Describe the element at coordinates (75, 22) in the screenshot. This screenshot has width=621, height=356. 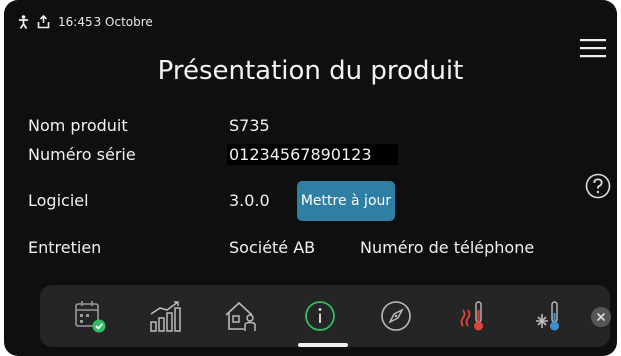
I see `status-time: 16:45` at that location.